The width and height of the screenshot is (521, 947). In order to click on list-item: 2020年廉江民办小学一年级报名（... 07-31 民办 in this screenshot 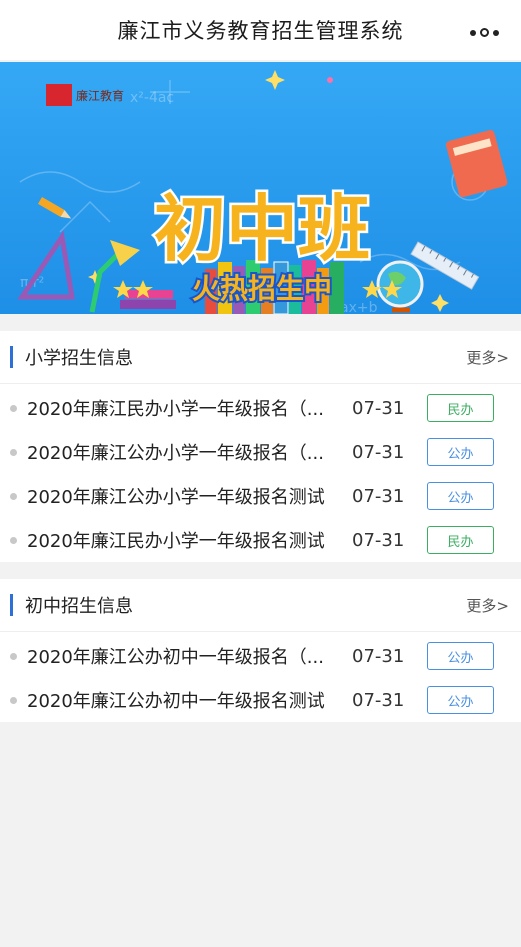, I will do `click(260, 408)`.